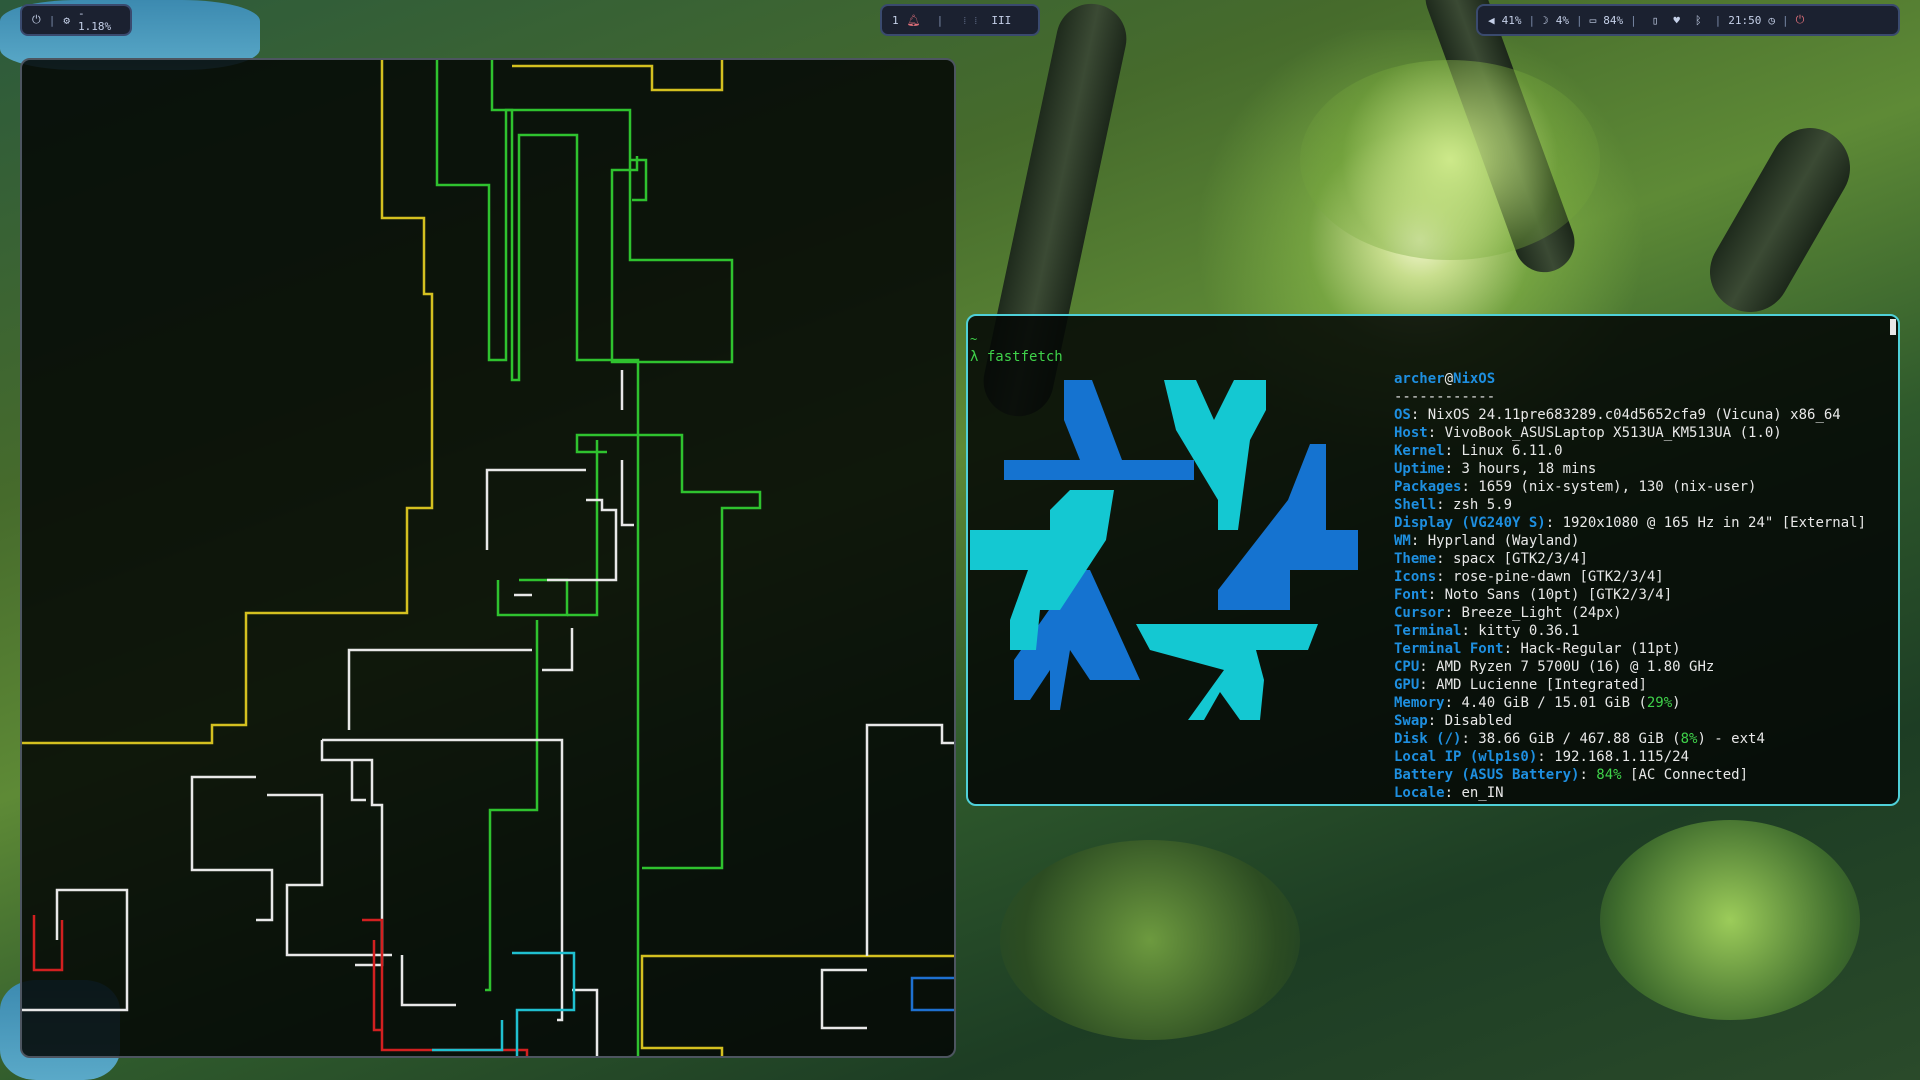 The width and height of the screenshot is (1920, 1080). What do you see at coordinates (1512, 20) in the screenshot?
I see `volume-text: 41%` at bounding box center [1512, 20].